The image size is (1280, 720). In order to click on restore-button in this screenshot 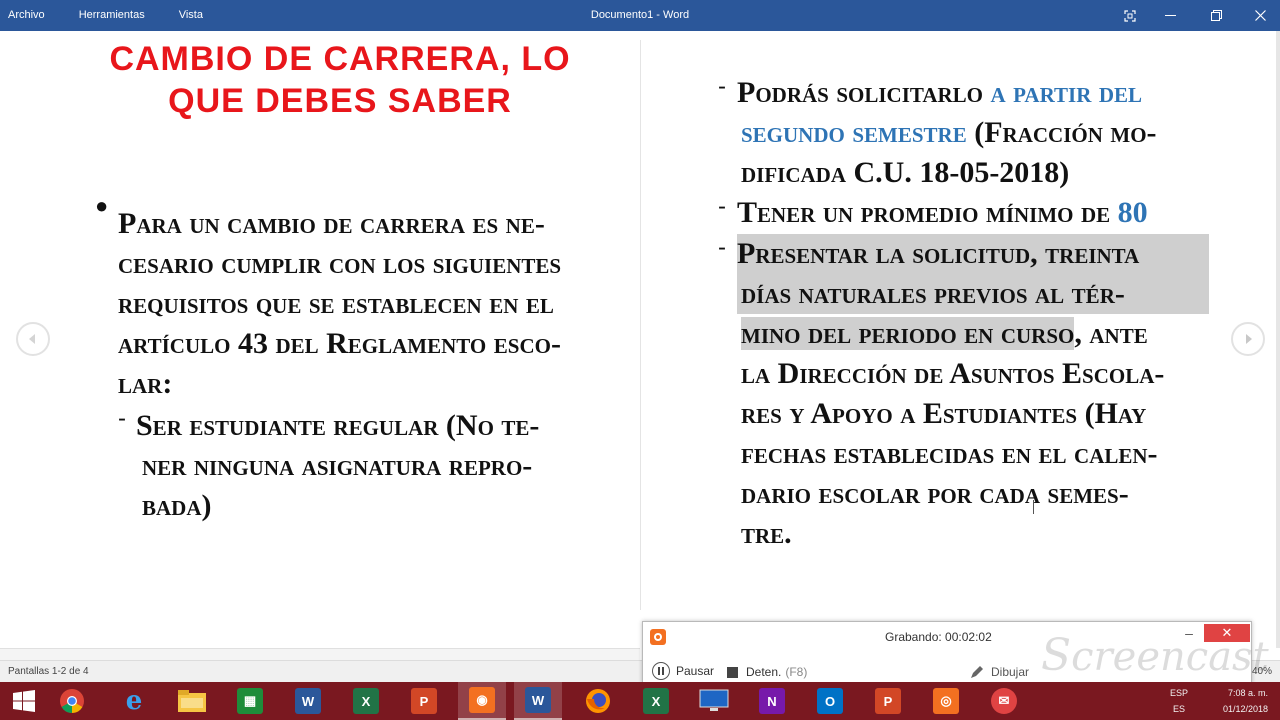, I will do `click(1216, 15)`.